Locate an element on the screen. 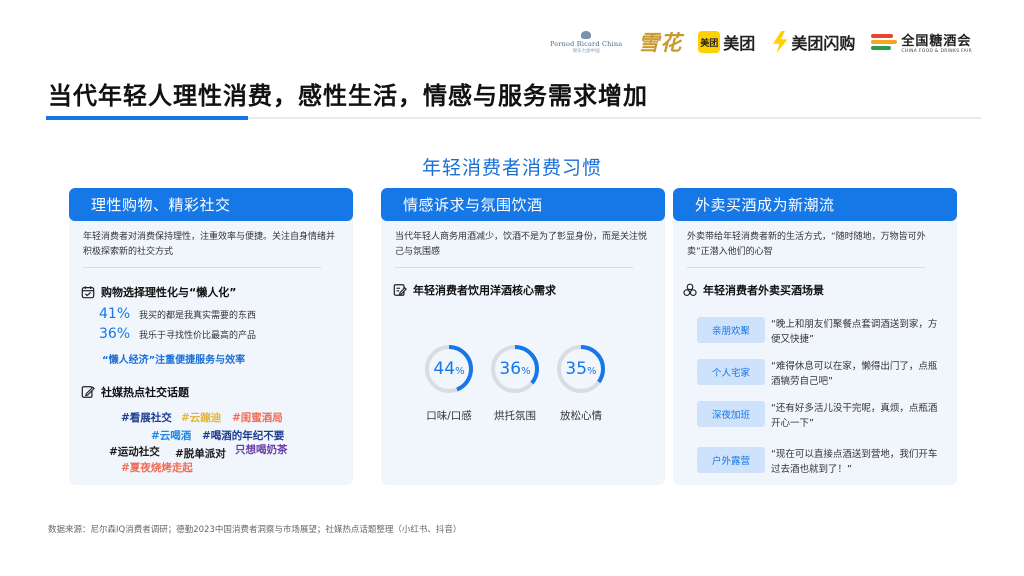 The width and height of the screenshot is (1024, 576). section-title: 社媒热点社交话题 is located at coordinates (135, 392).